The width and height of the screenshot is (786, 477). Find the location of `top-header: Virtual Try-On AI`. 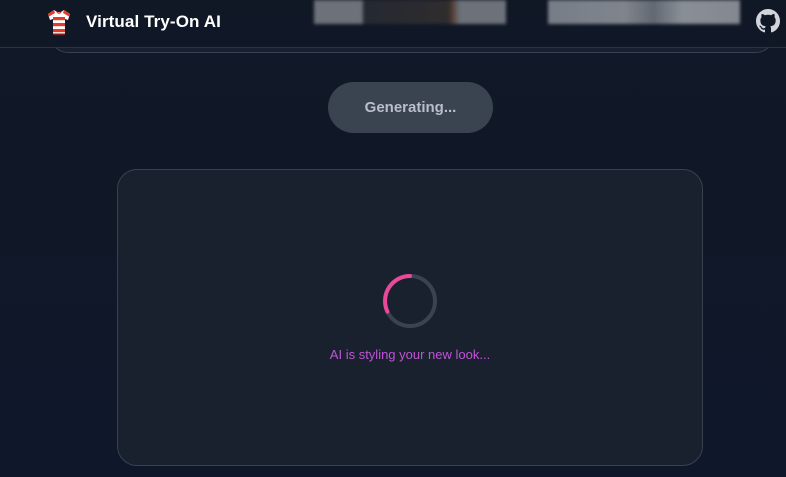

top-header: Virtual Try-On AI is located at coordinates (393, 24).